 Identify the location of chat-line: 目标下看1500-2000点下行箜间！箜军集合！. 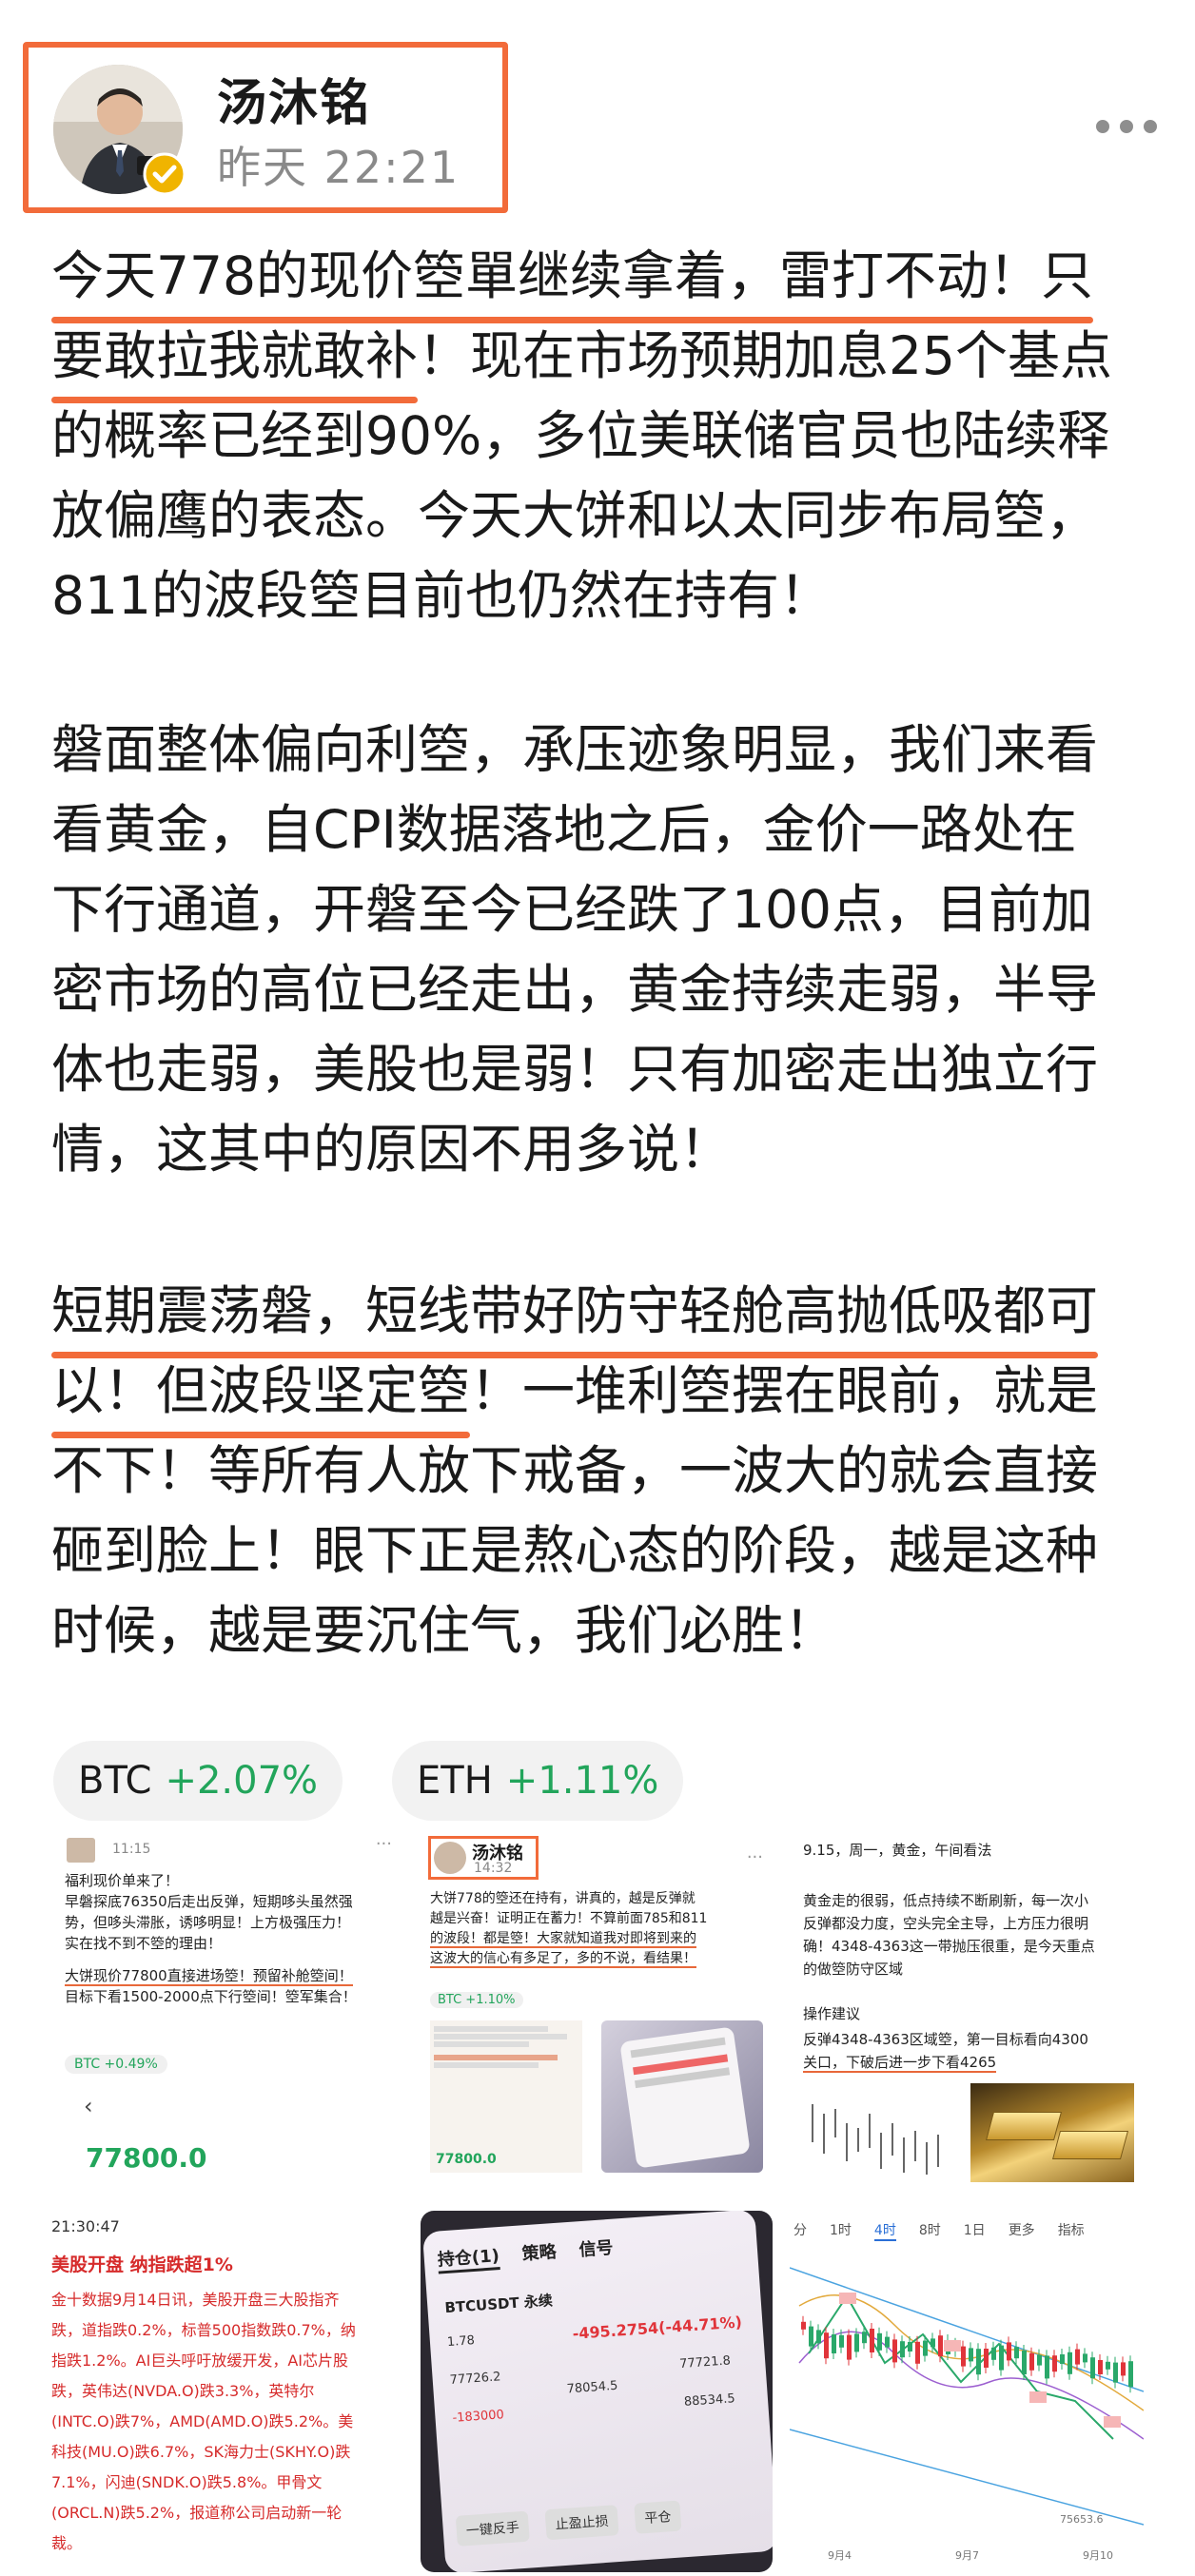
(211, 1996).